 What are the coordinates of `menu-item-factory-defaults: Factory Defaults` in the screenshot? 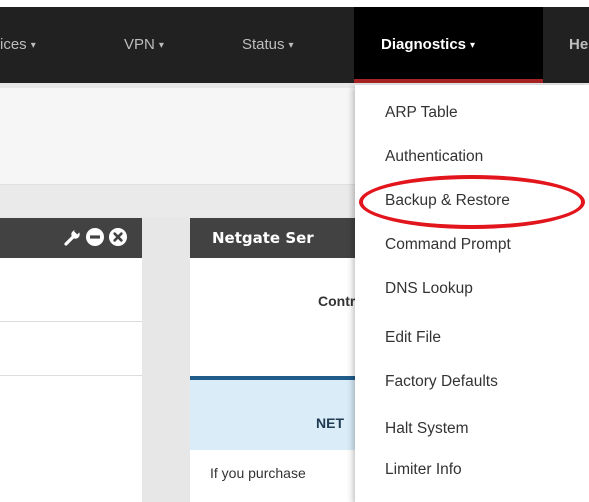 It's located at (441, 382).